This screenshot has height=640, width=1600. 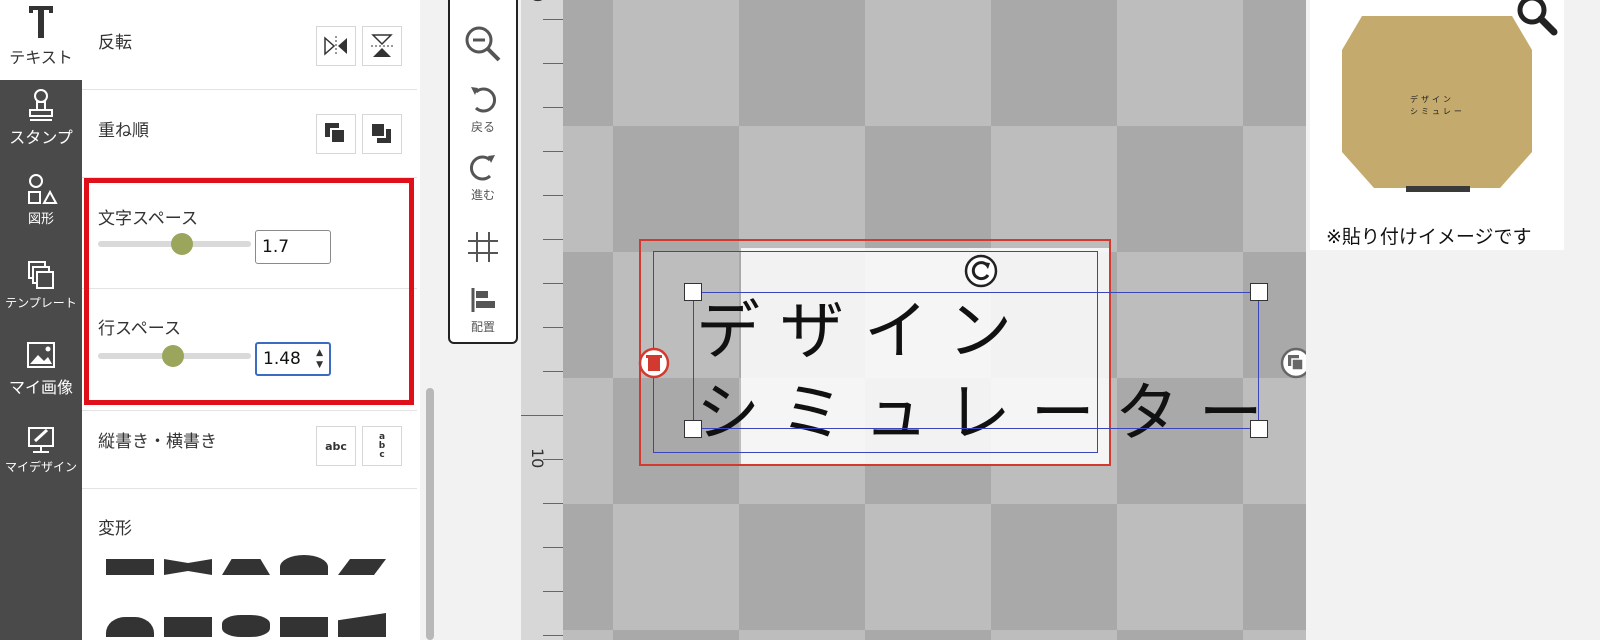 What do you see at coordinates (41, 105) in the screenshot?
I see `stamp-icon` at bounding box center [41, 105].